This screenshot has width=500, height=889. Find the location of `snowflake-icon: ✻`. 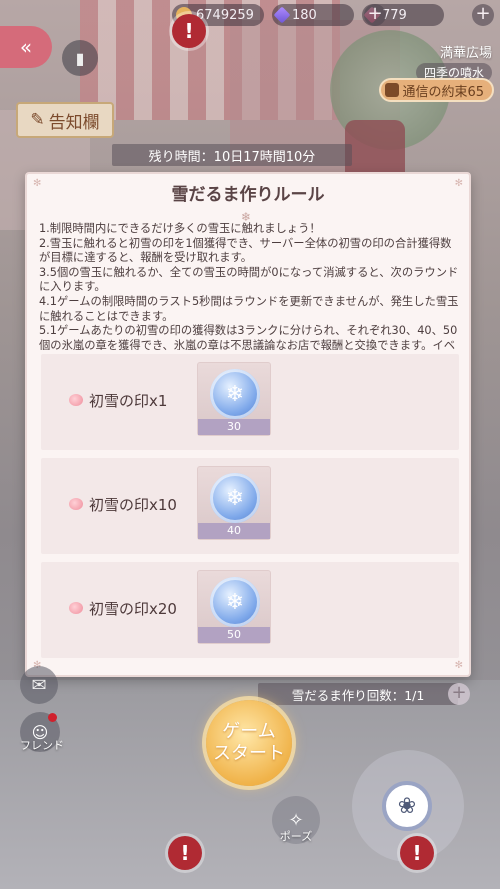

snowflake-icon: ✻ is located at coordinates (458, 665).